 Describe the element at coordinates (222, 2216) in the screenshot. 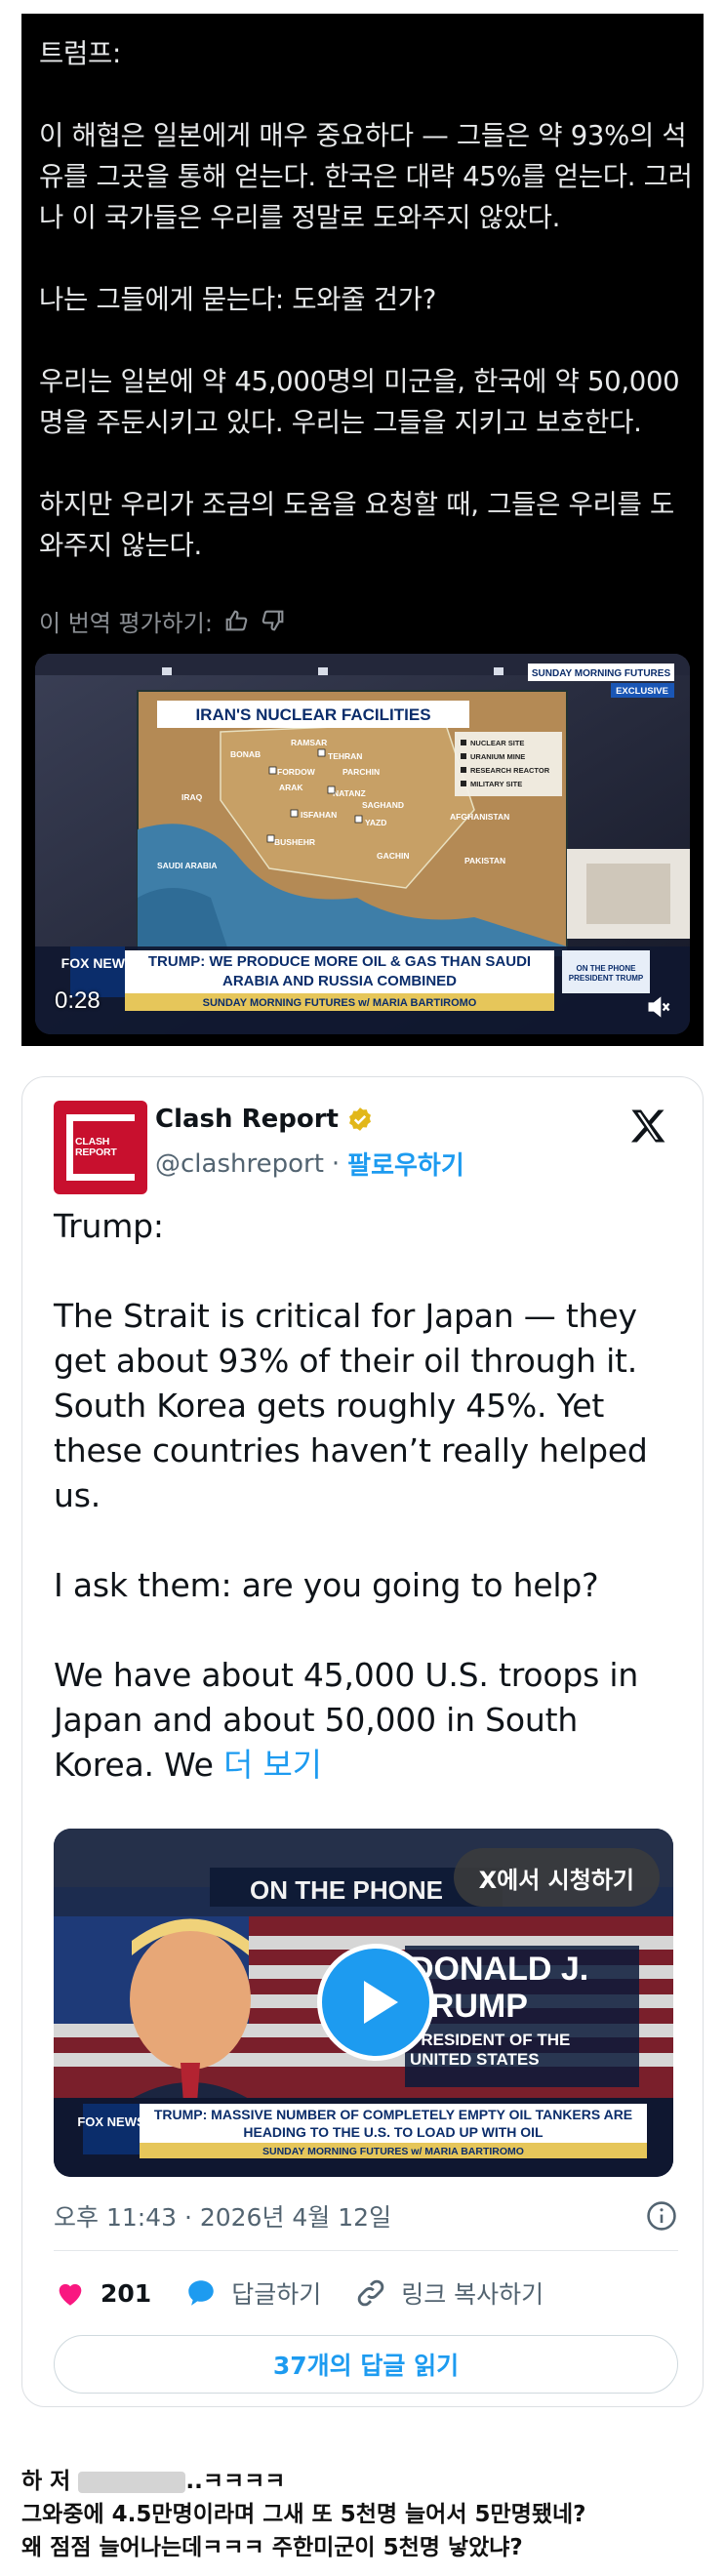

I see `tweet-timestamp: 오후 11:43 · 2026년 4월 12일` at that location.